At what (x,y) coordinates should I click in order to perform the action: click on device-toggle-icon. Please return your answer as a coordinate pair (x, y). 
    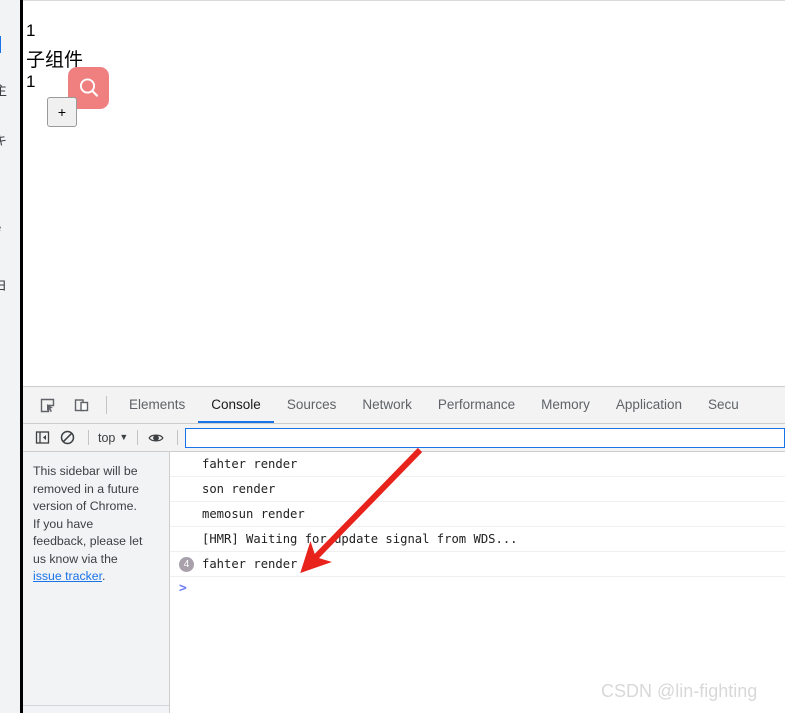
    Looking at the image, I should click on (81, 405).